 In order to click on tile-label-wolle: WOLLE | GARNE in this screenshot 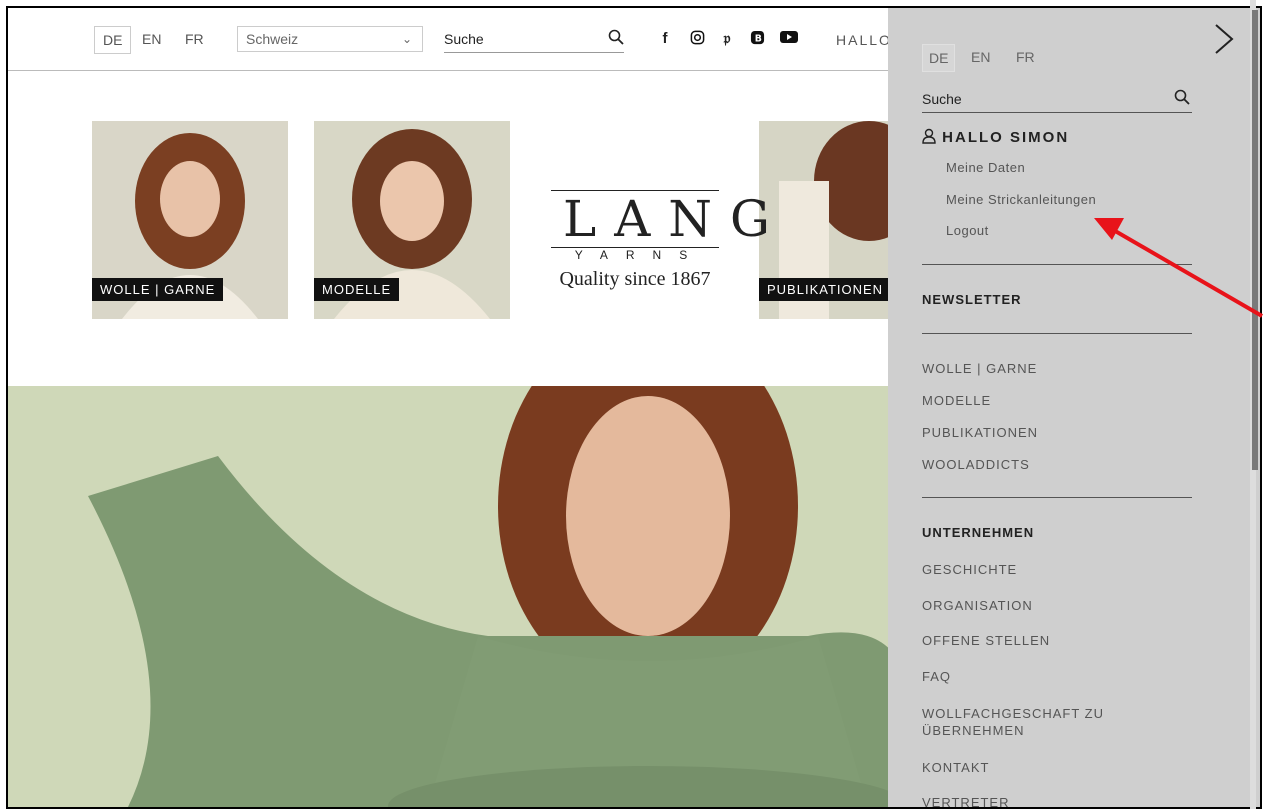, I will do `click(158, 289)`.